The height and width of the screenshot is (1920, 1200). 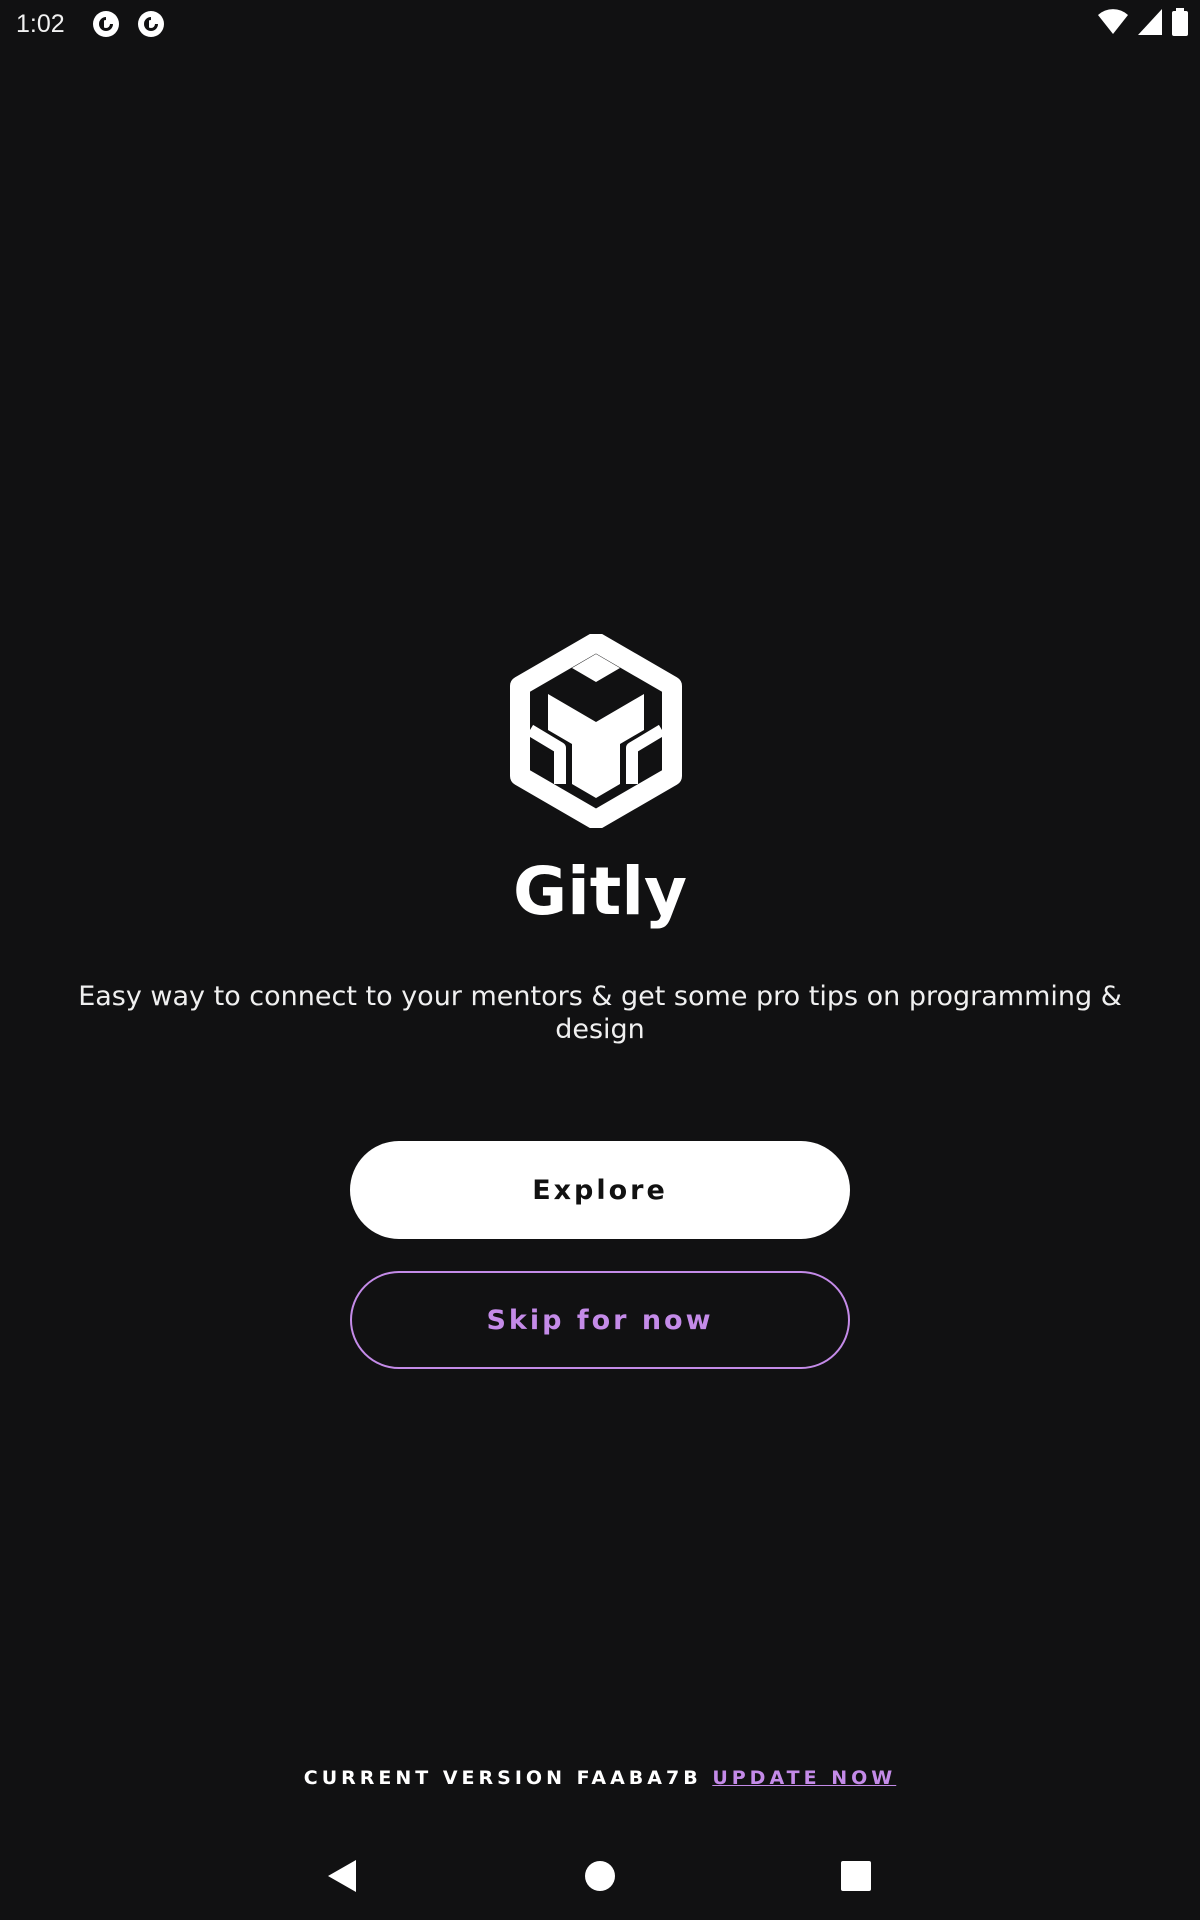 What do you see at coordinates (502, 1778) in the screenshot?
I see `current-version-label: CURRENT VERSION FAABA7B` at bounding box center [502, 1778].